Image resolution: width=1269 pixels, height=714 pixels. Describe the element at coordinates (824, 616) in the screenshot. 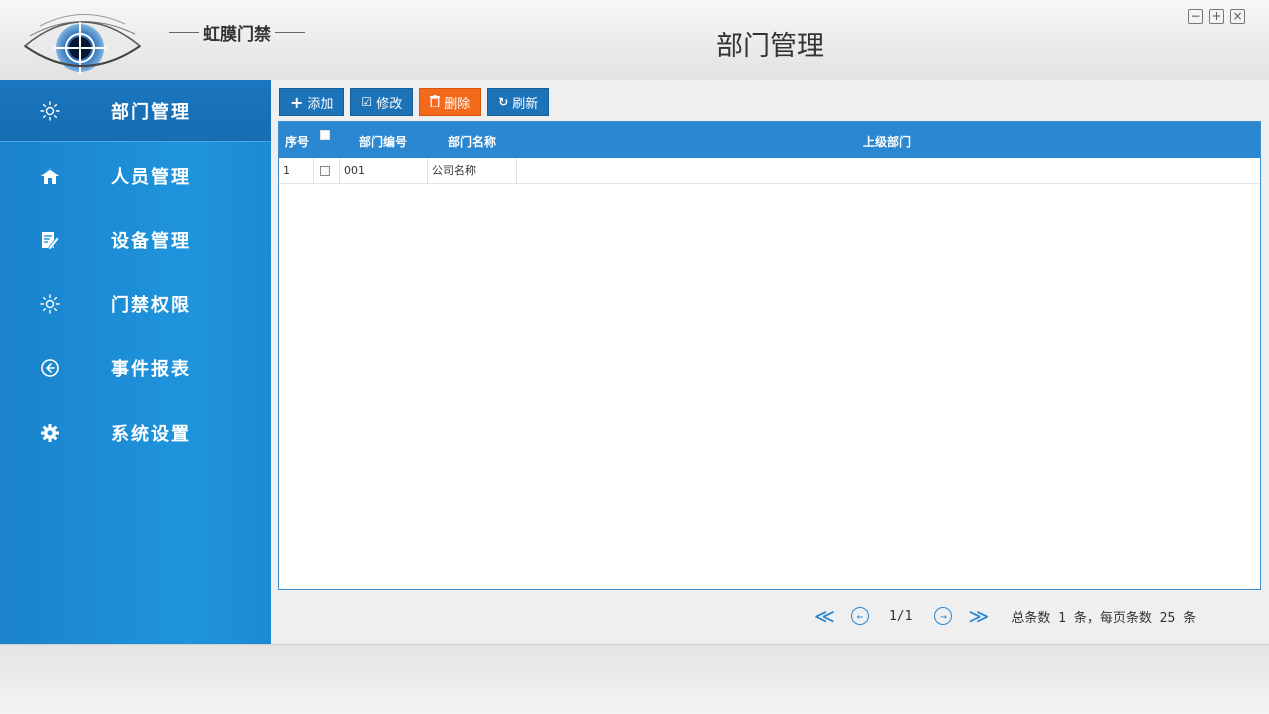

I see `first-page-button: ≪` at that location.